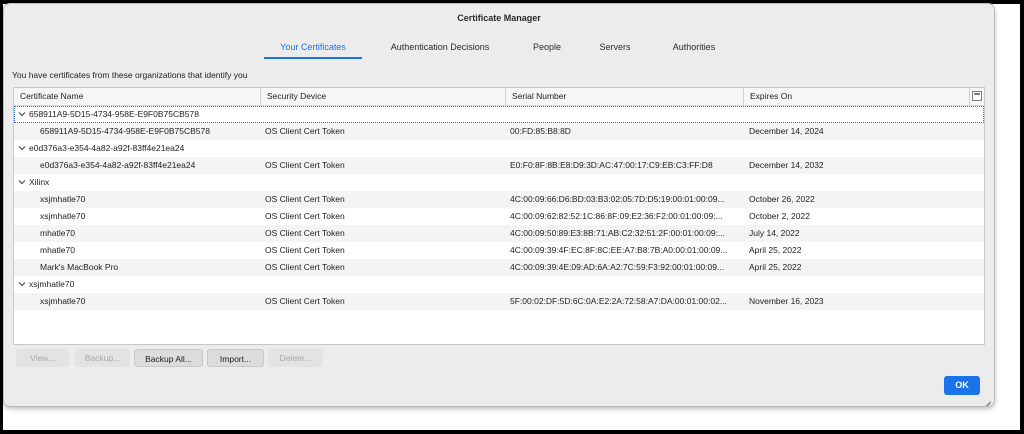  Describe the element at coordinates (782, 199) in the screenshot. I see `expires-on: October 26, 2022` at that location.